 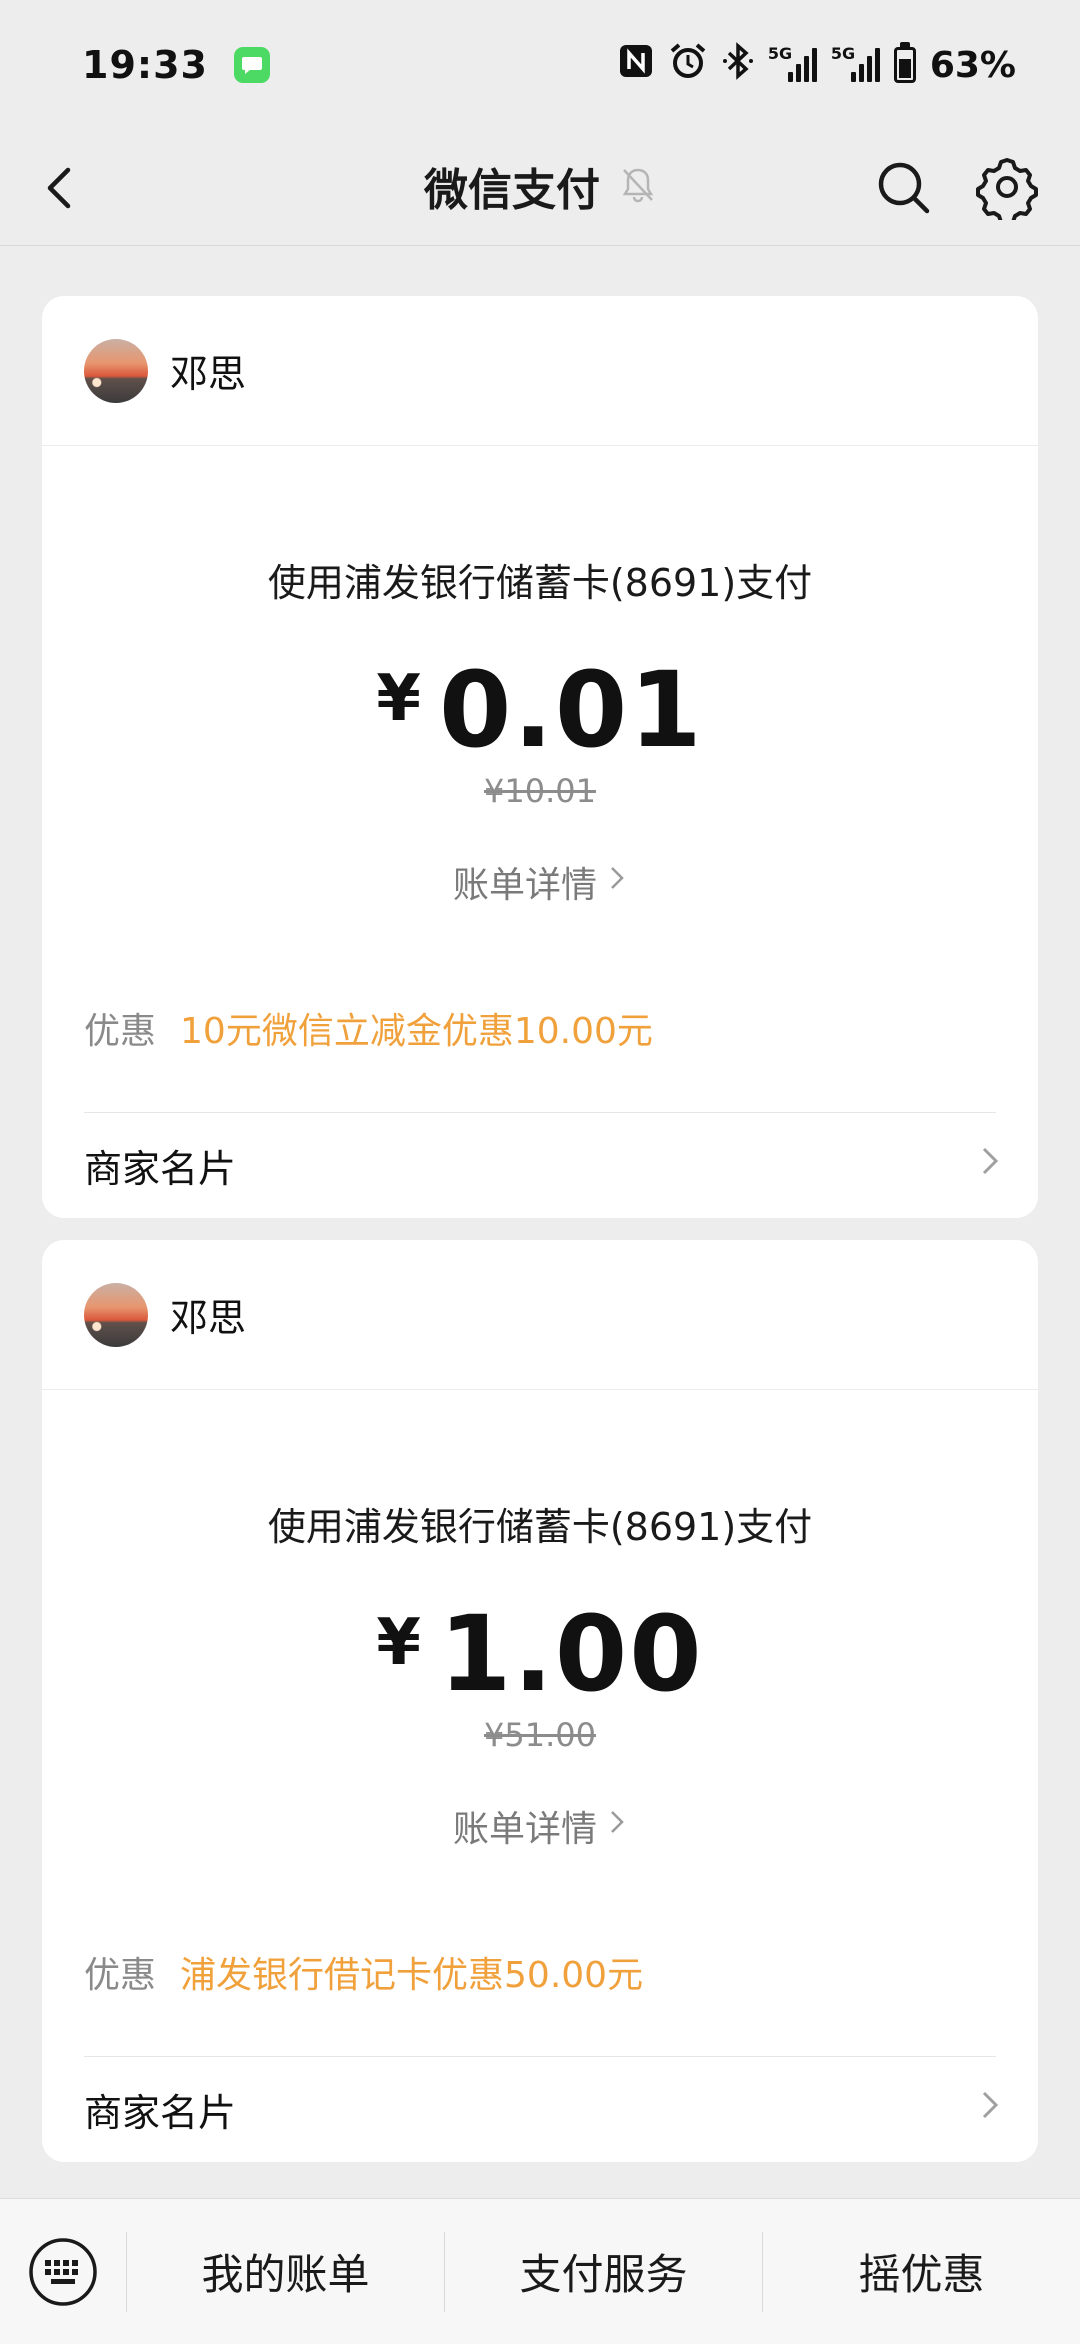 What do you see at coordinates (145, 65) in the screenshot?
I see `status-time: 19:33` at bounding box center [145, 65].